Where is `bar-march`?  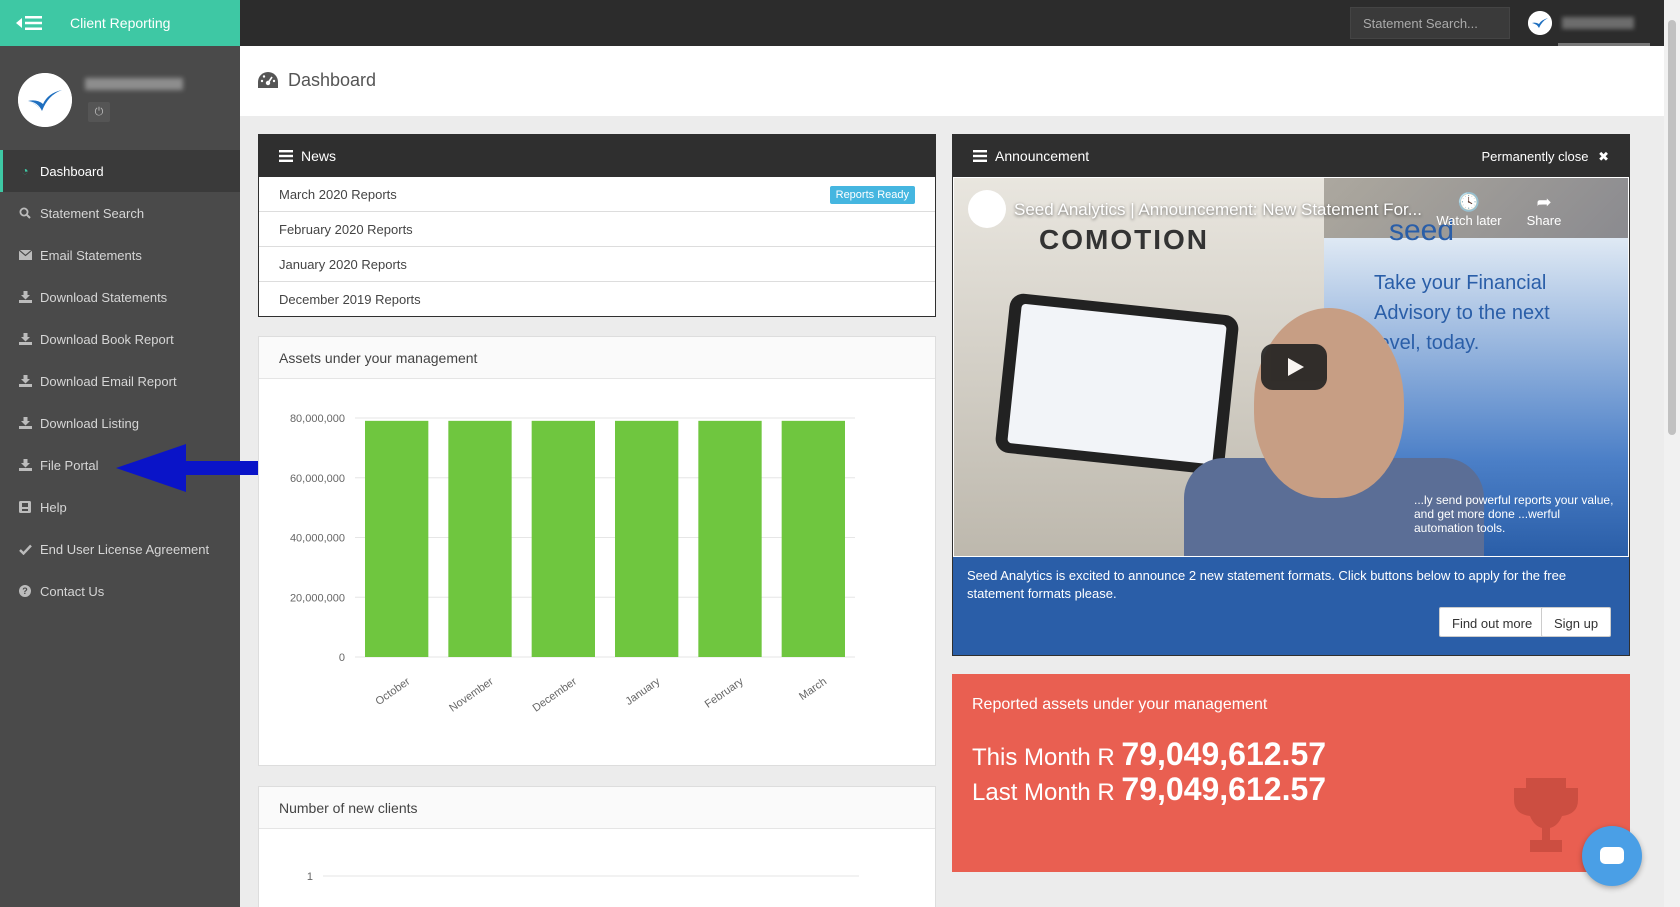 bar-march is located at coordinates (813, 538).